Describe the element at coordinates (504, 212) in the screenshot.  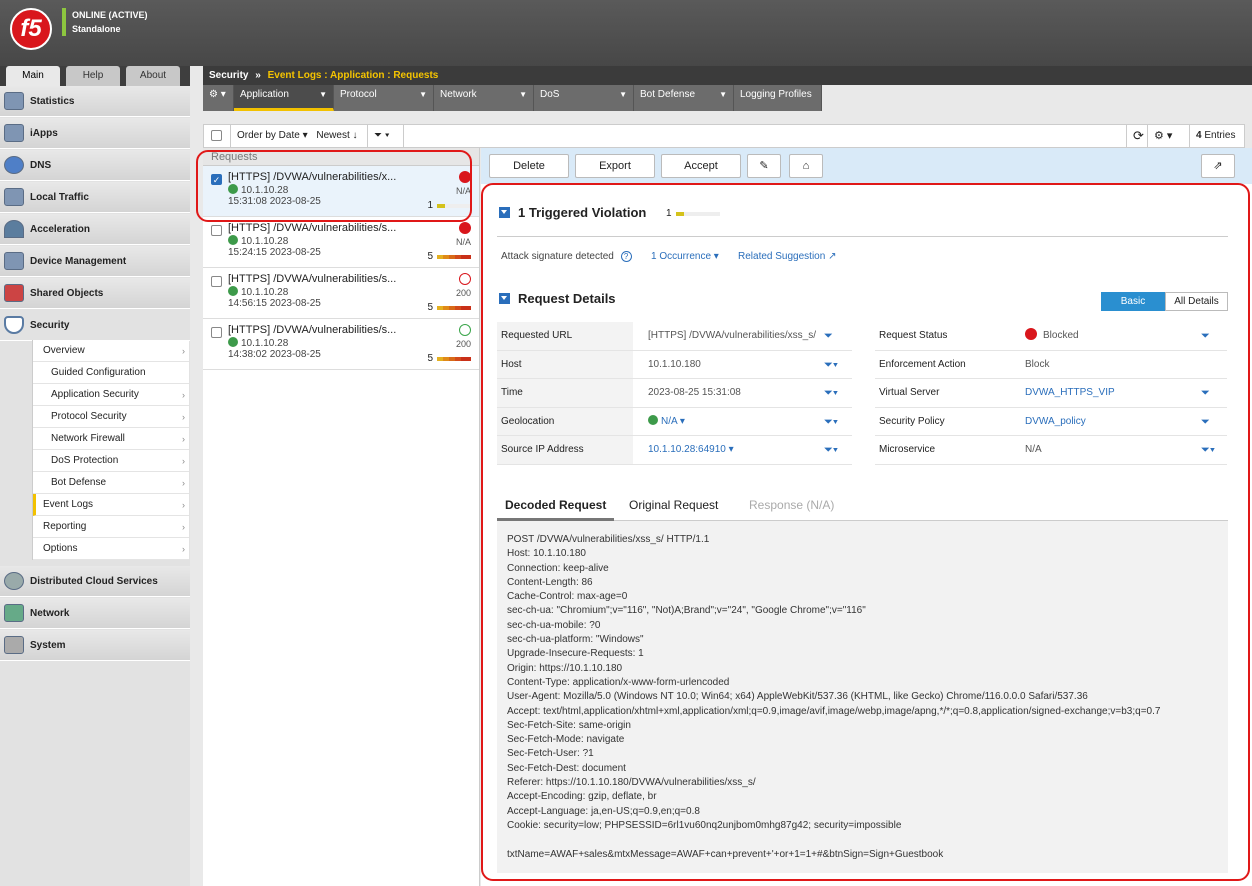
I see `collapse-icon` at that location.